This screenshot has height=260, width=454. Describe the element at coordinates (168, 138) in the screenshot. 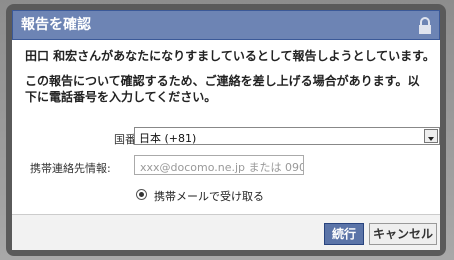

I see `country-code-value: 日本 (+81)` at that location.